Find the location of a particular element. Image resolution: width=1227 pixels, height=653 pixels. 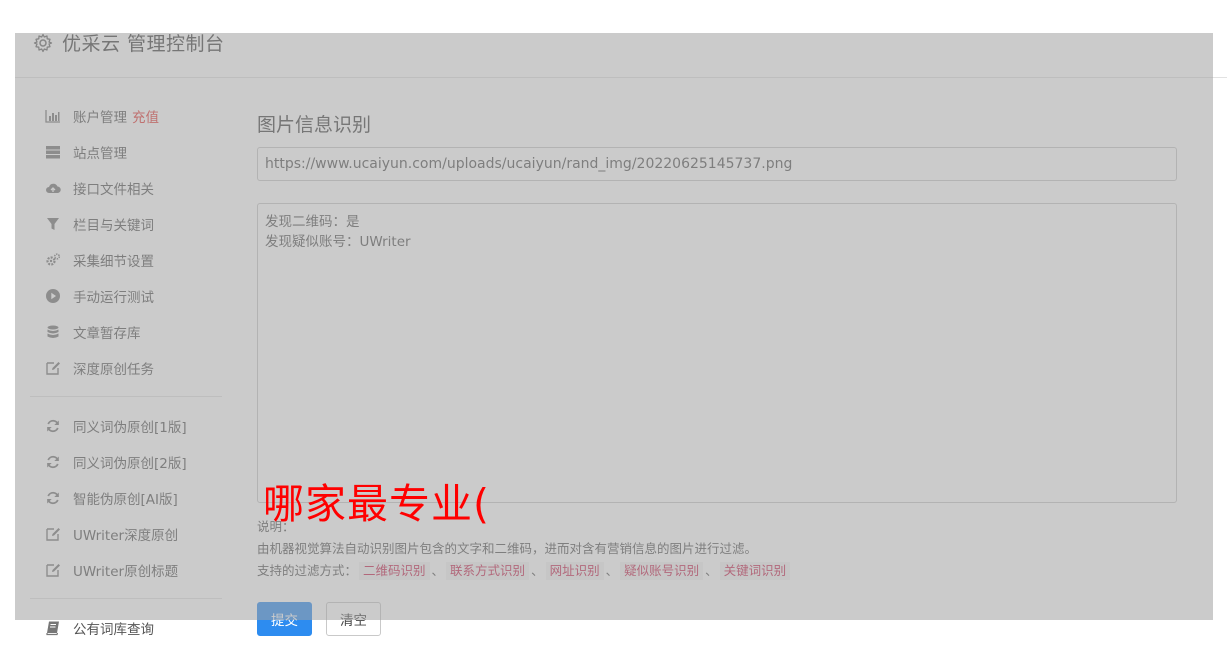

overlay-caption: 哪家最专业( is located at coordinates (376, 504).